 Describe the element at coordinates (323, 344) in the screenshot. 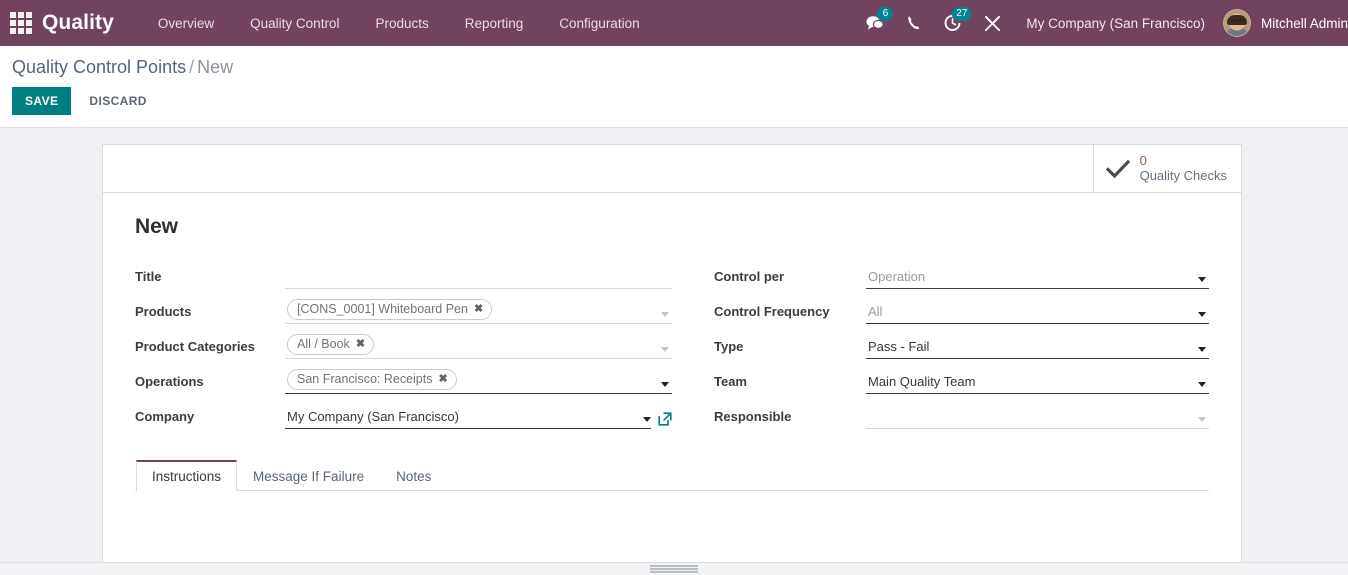

I see `tag-label: All / Book` at that location.